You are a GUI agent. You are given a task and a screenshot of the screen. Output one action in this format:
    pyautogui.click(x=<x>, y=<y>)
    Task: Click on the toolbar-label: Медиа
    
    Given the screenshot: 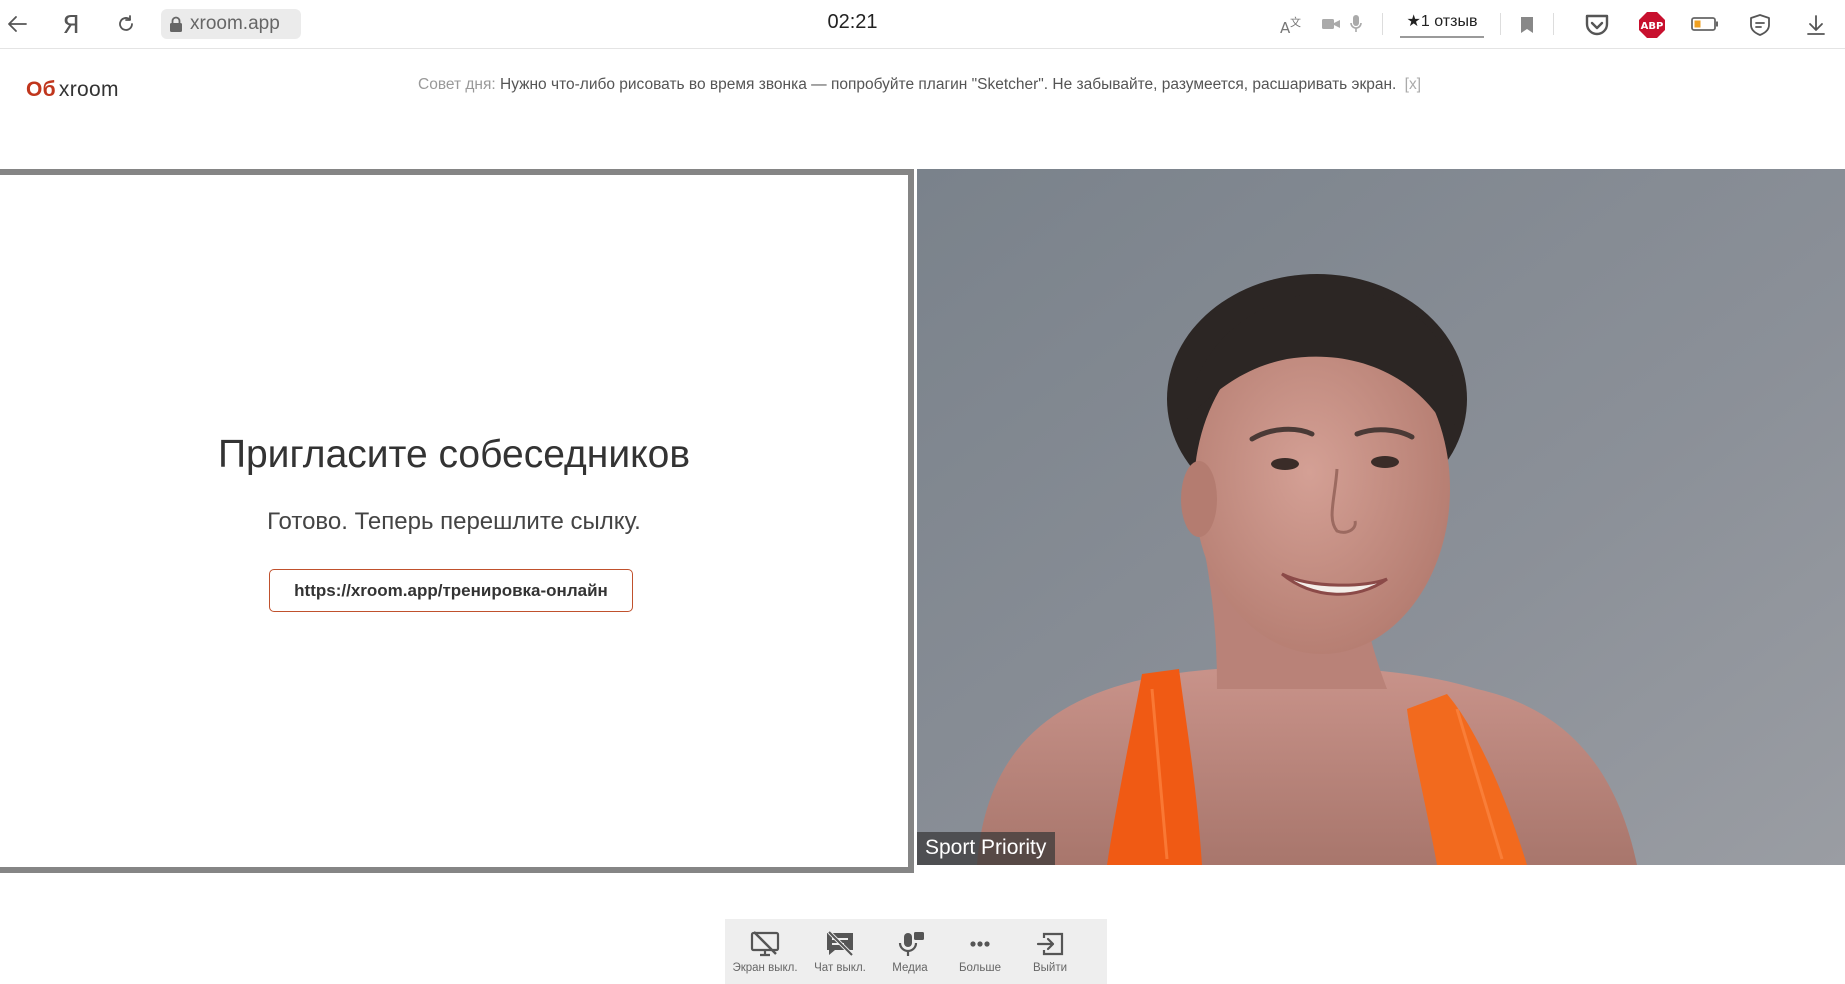 What is the action you would take?
    pyautogui.click(x=910, y=968)
    